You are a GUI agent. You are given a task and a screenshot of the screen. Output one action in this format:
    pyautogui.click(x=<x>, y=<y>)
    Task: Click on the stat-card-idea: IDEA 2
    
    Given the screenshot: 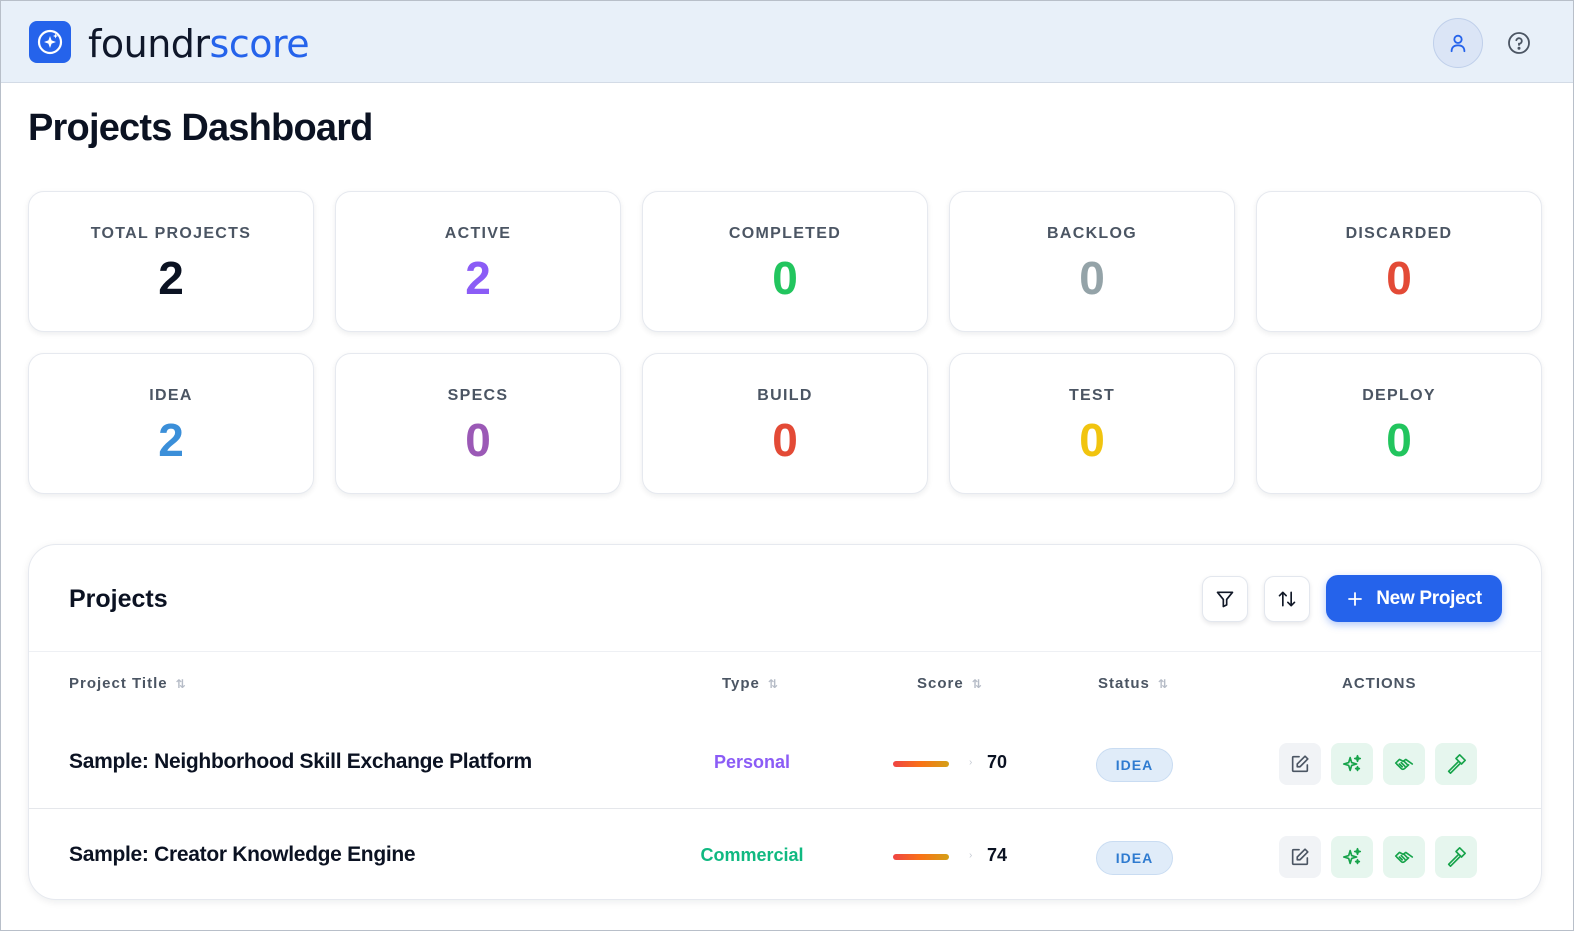 What is the action you would take?
    pyautogui.click(x=171, y=423)
    